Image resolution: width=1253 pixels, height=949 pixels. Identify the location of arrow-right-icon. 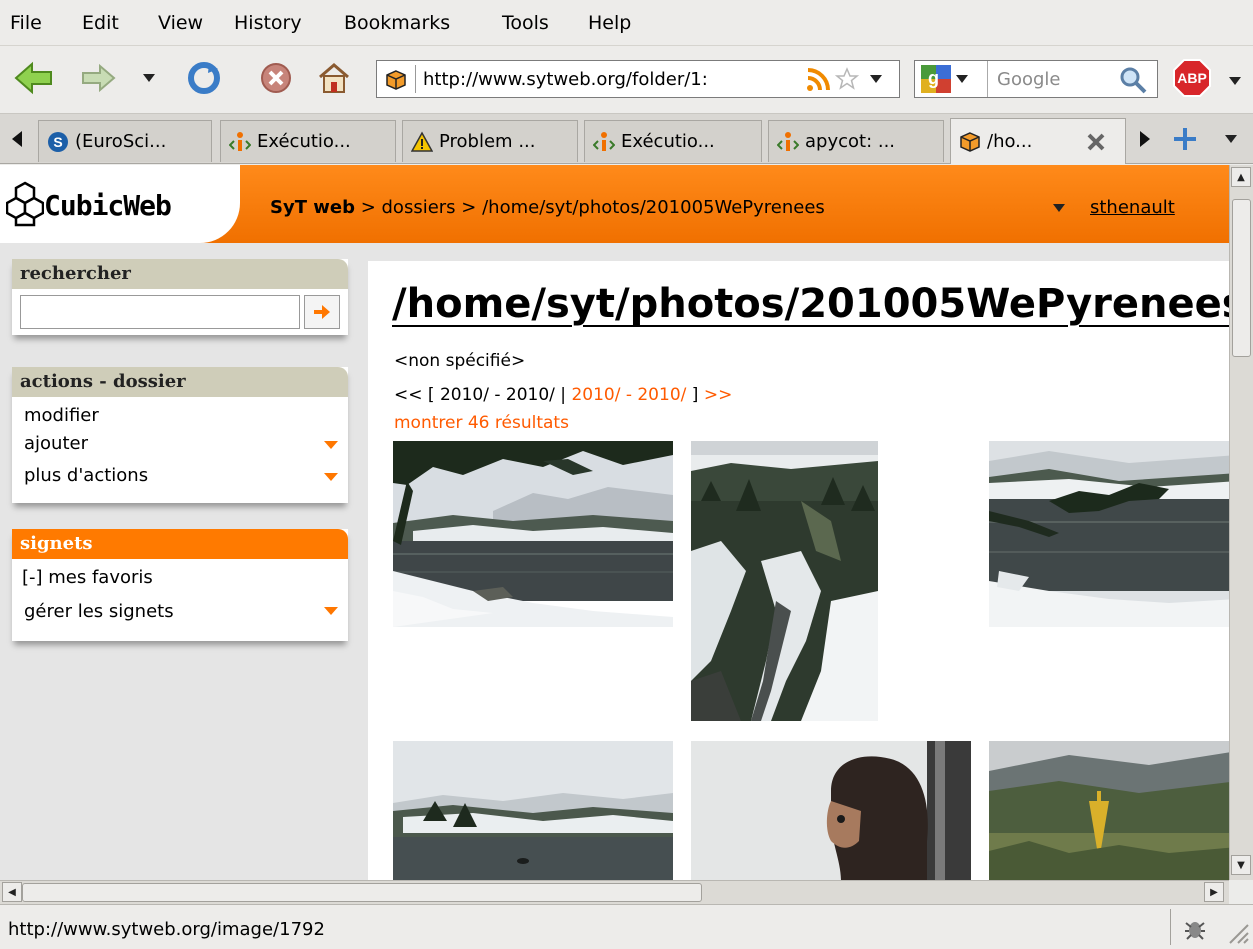
(322, 312).